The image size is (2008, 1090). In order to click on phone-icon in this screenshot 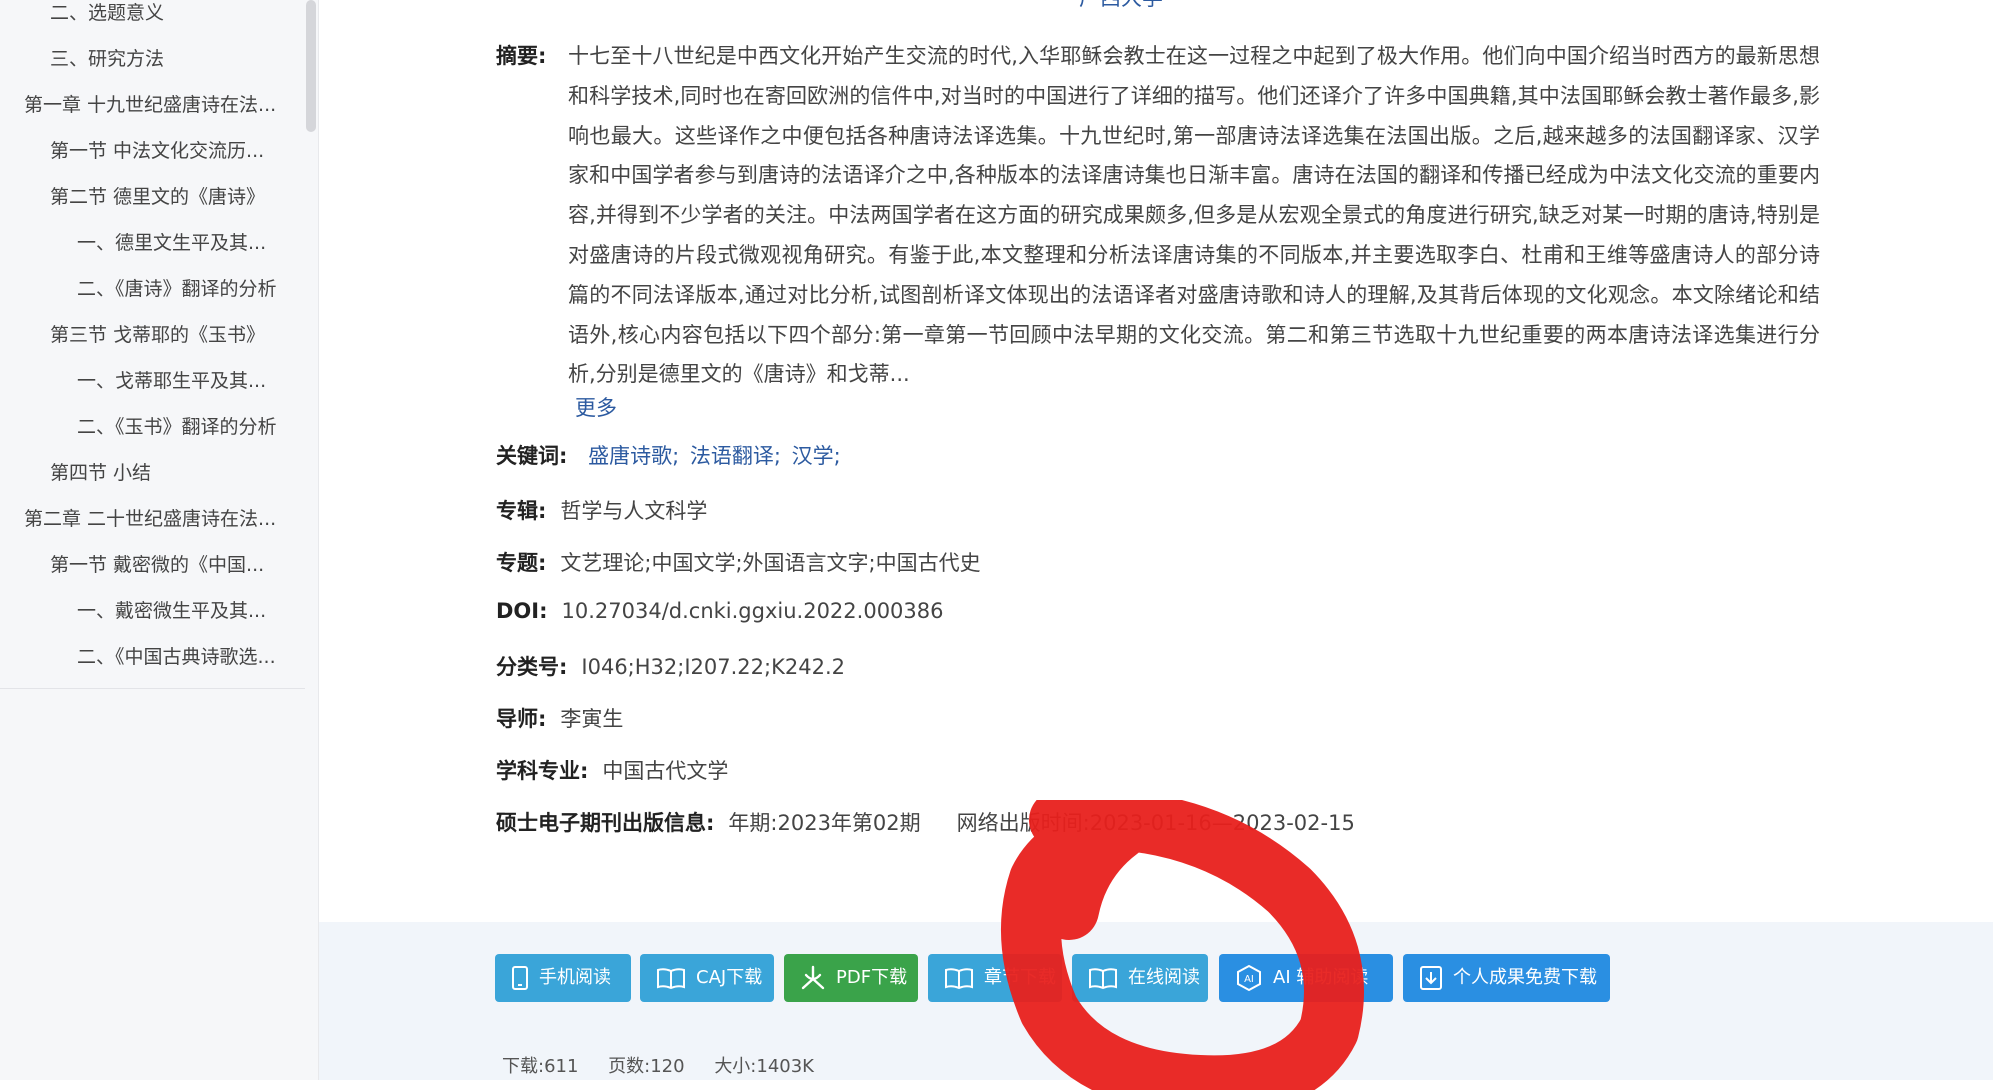, I will do `click(520, 978)`.